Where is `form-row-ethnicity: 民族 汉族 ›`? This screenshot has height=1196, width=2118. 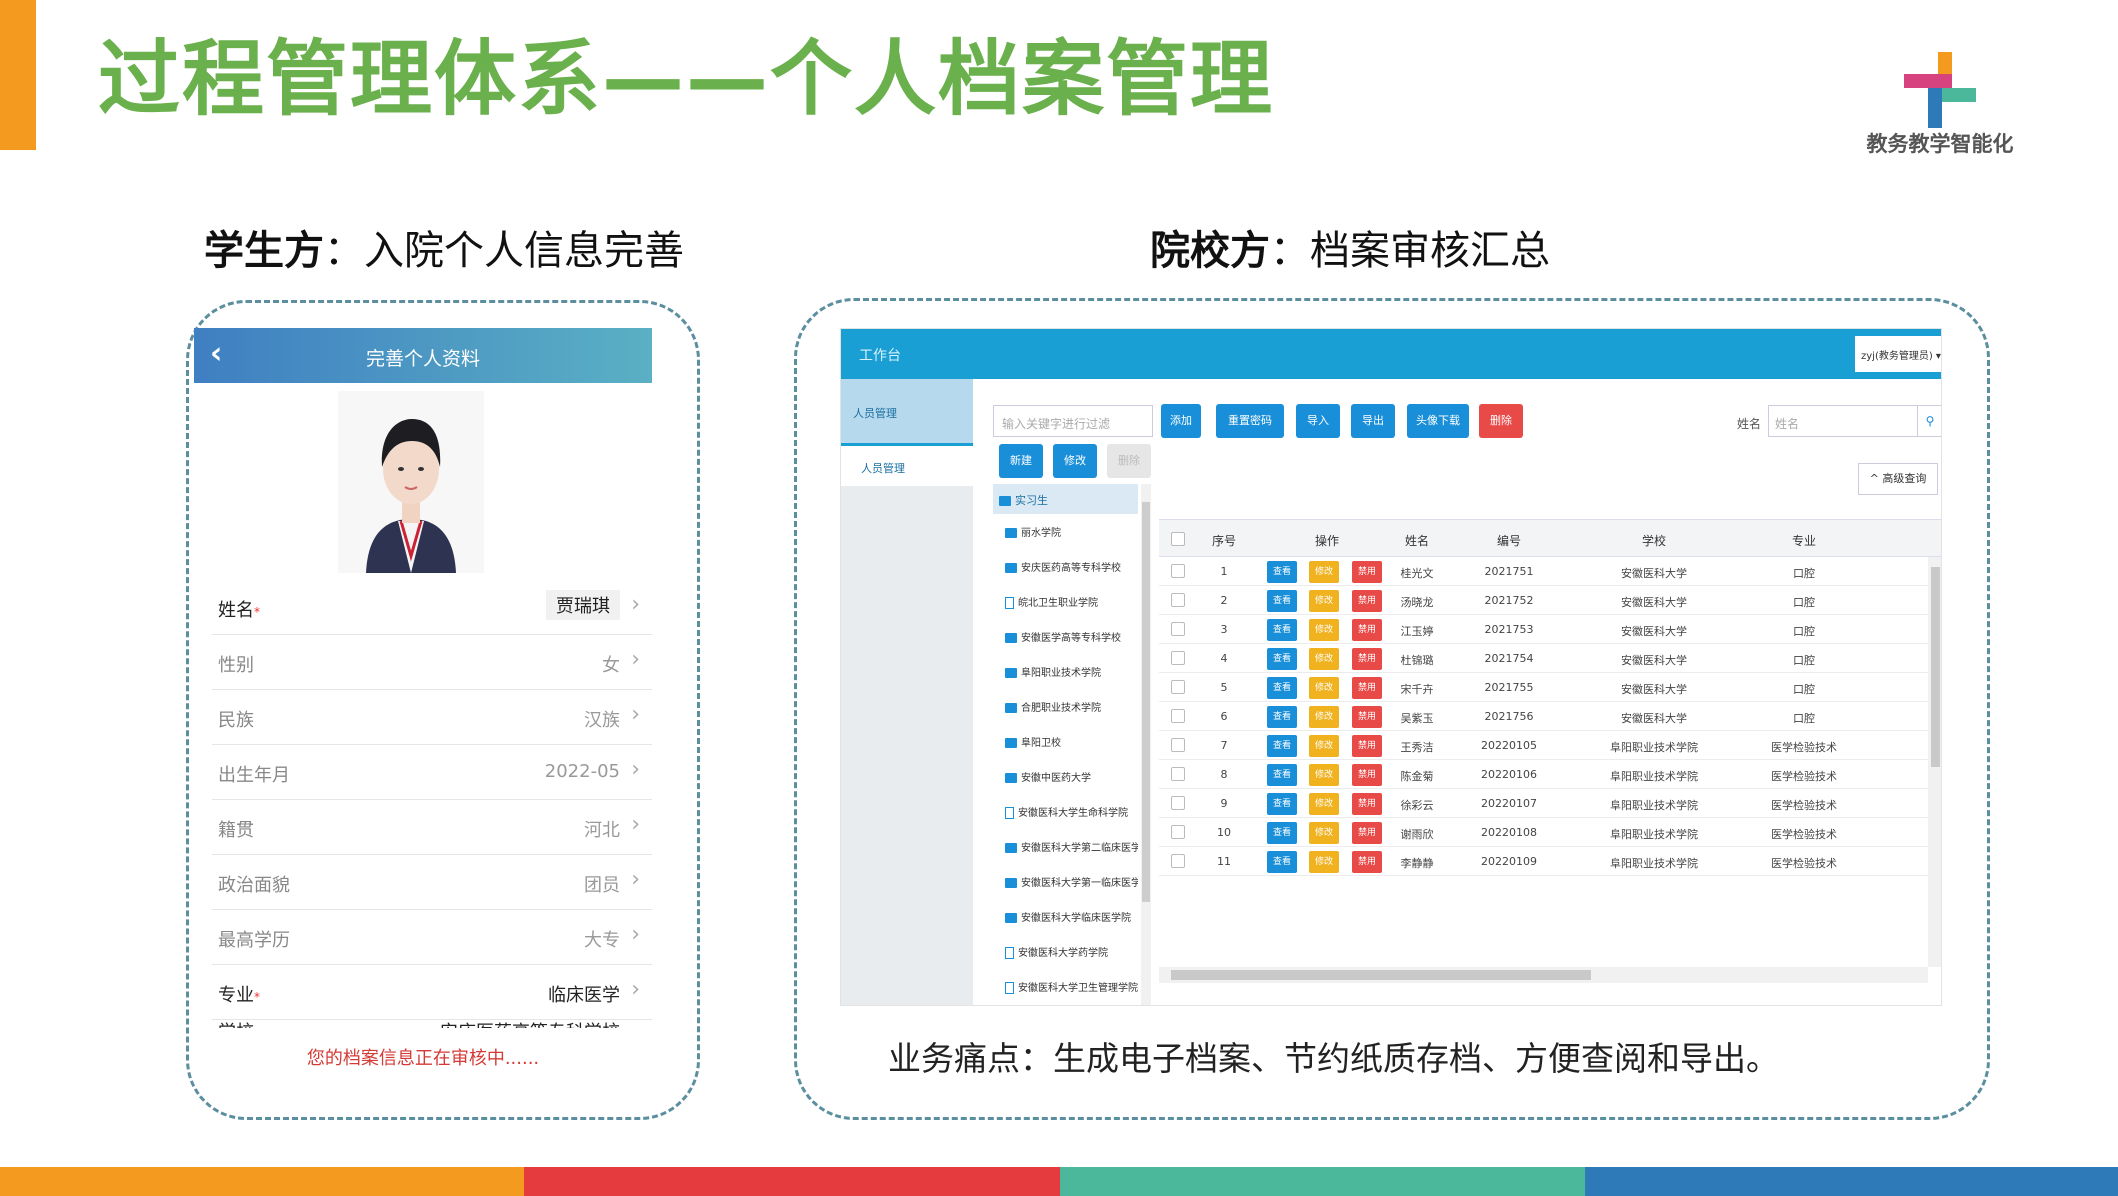
form-row-ethnicity: 民族 汉族 › is located at coordinates (432, 717).